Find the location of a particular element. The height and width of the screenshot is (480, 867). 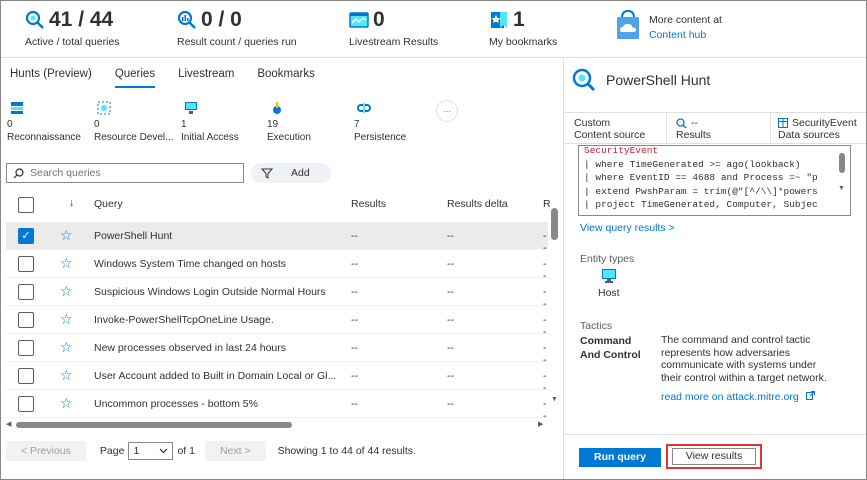

view-query-results-link: View query results > is located at coordinates (627, 228).